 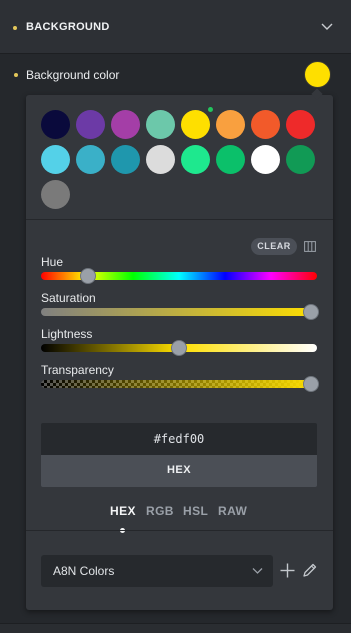 I want to click on saturation-slider-handle, so click(x=311, y=312).